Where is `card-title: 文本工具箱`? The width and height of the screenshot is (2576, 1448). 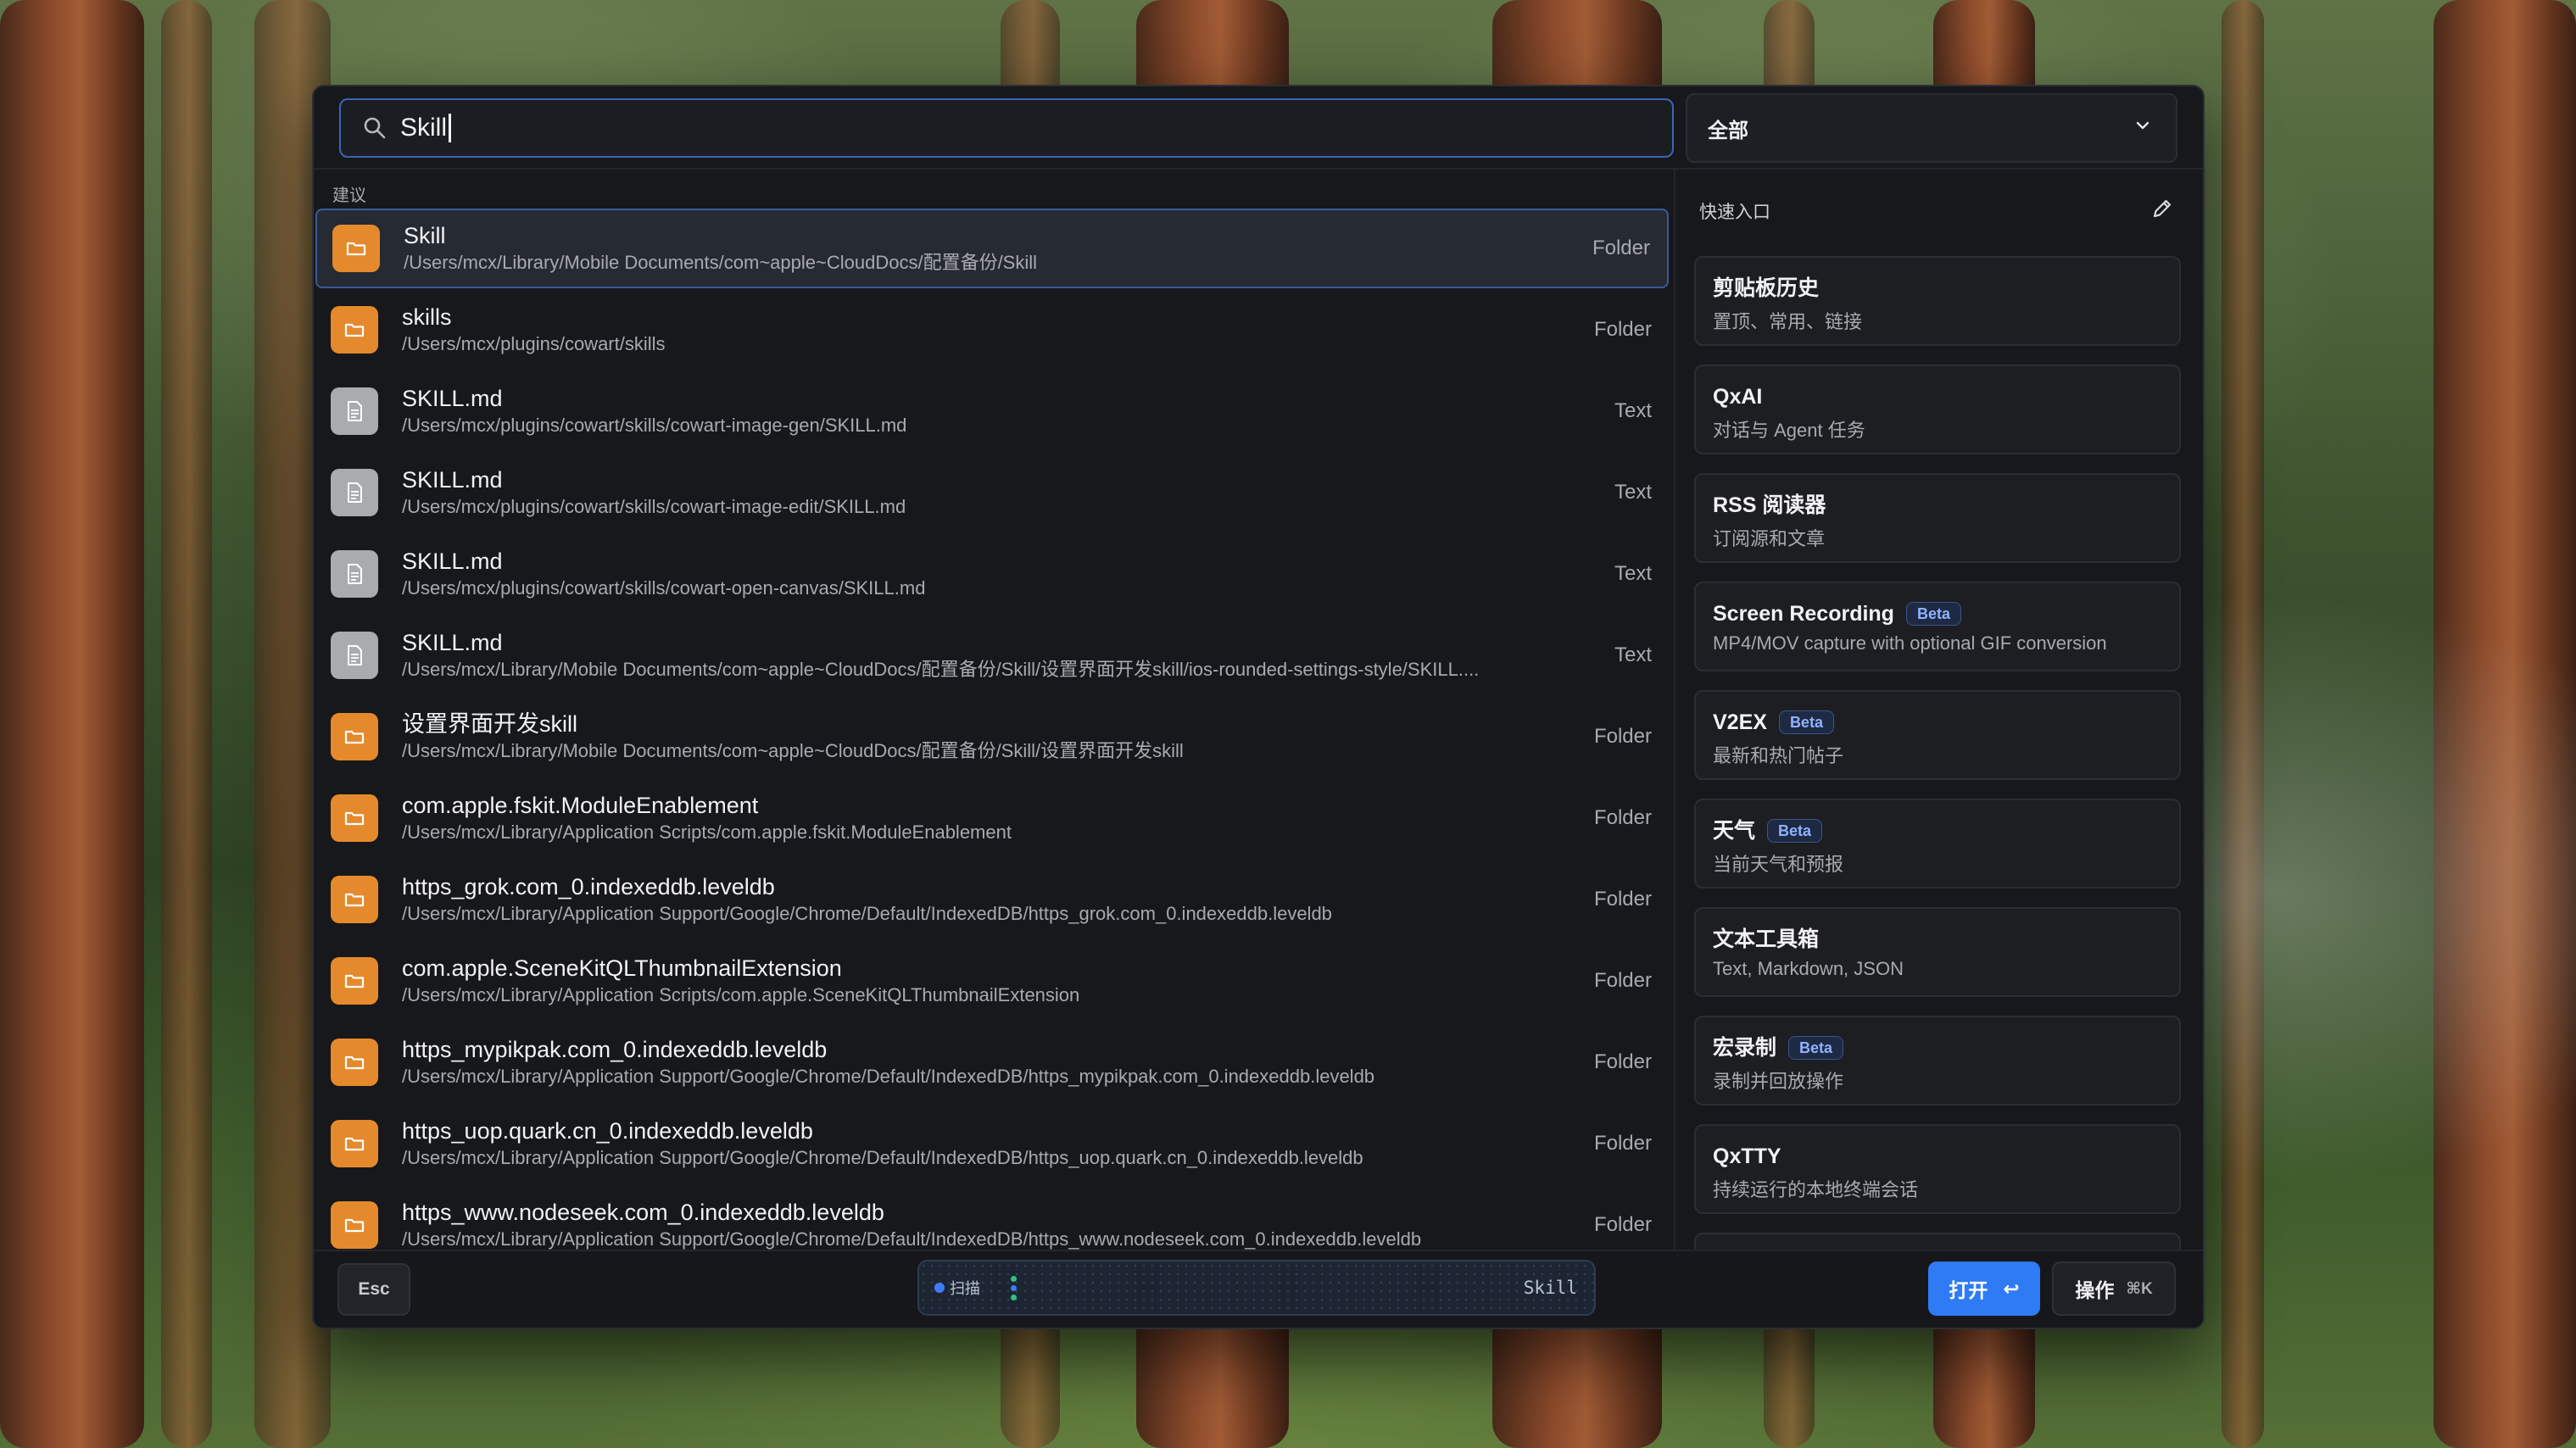
card-title: 文本工具箱 is located at coordinates (1766, 939).